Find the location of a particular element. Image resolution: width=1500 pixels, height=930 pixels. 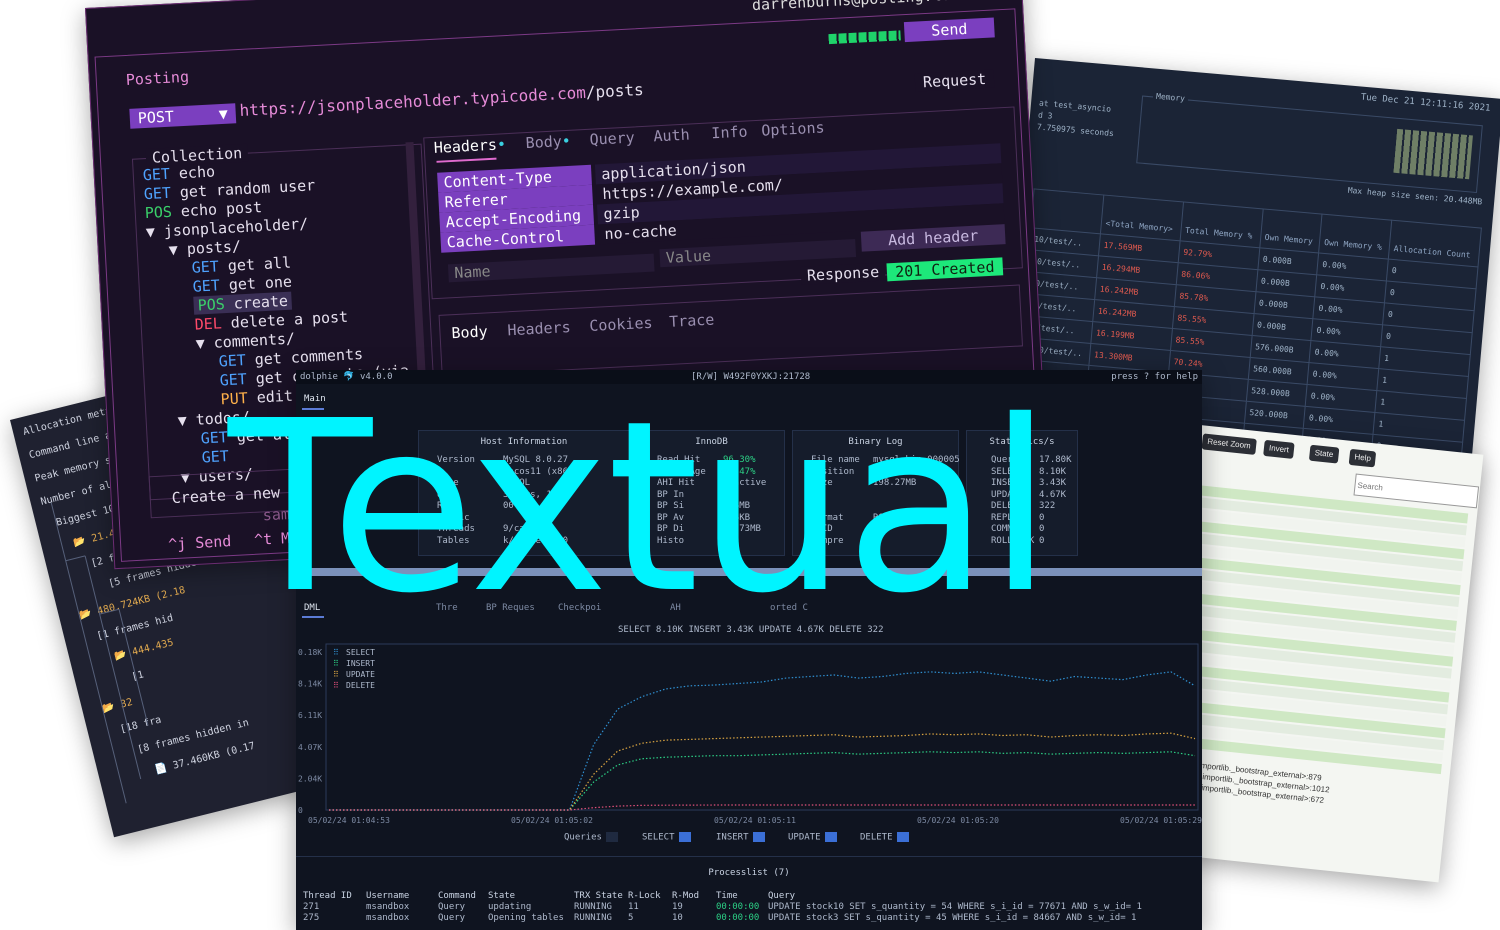

toggle-update: UPDATE is located at coordinates (812, 837).